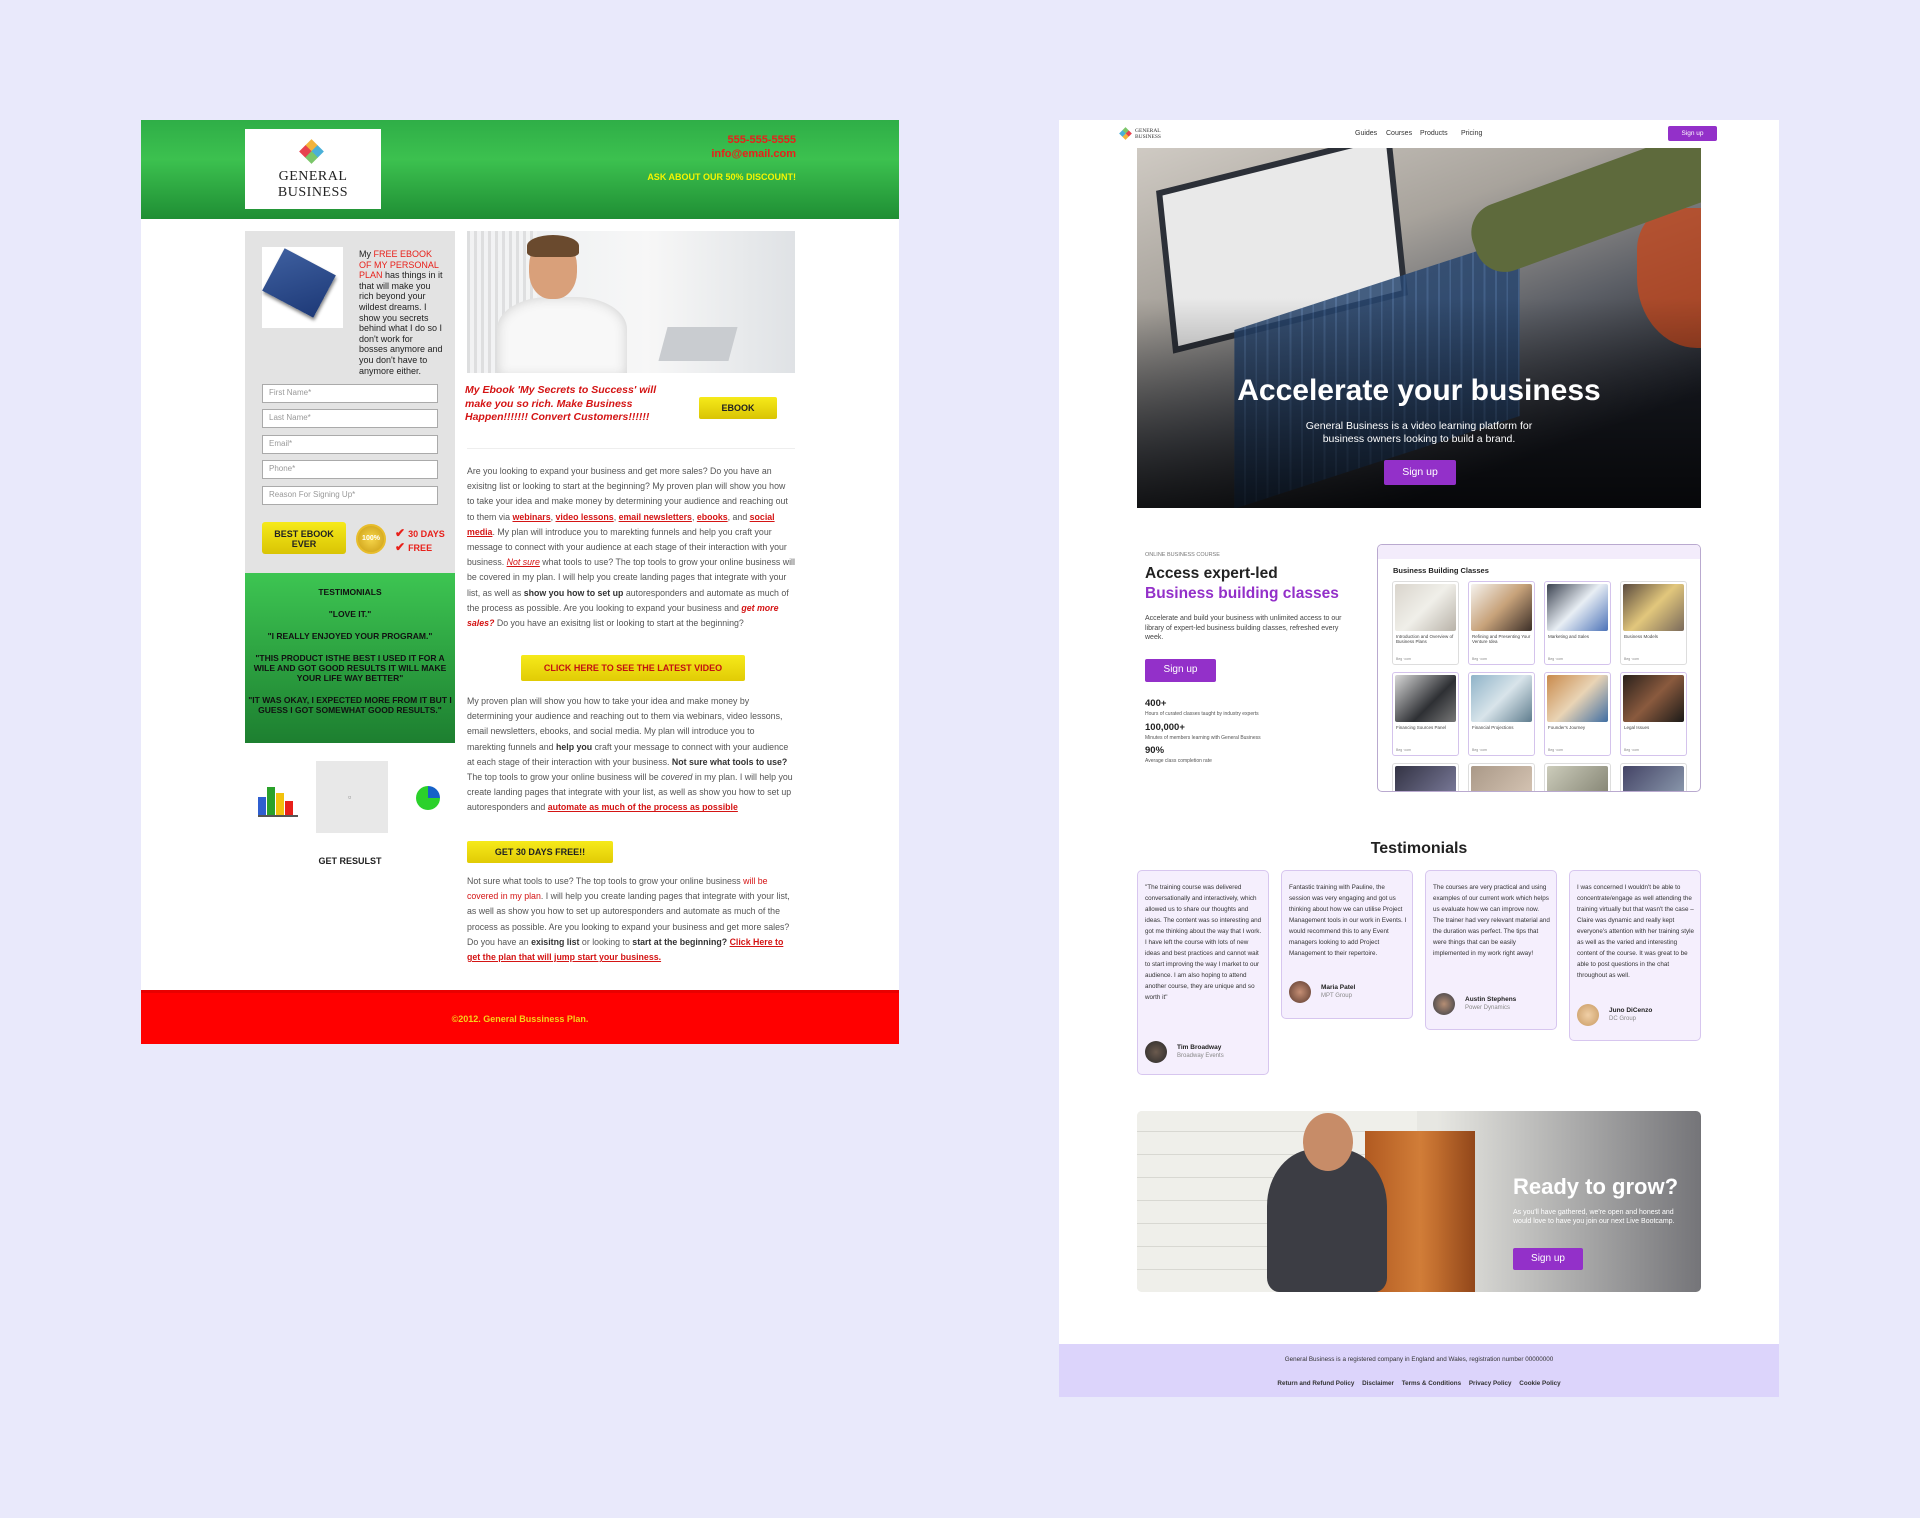  Describe the element at coordinates (313, 184) in the screenshot. I see `old-logo-text: GENERAL BUSINESS` at that location.